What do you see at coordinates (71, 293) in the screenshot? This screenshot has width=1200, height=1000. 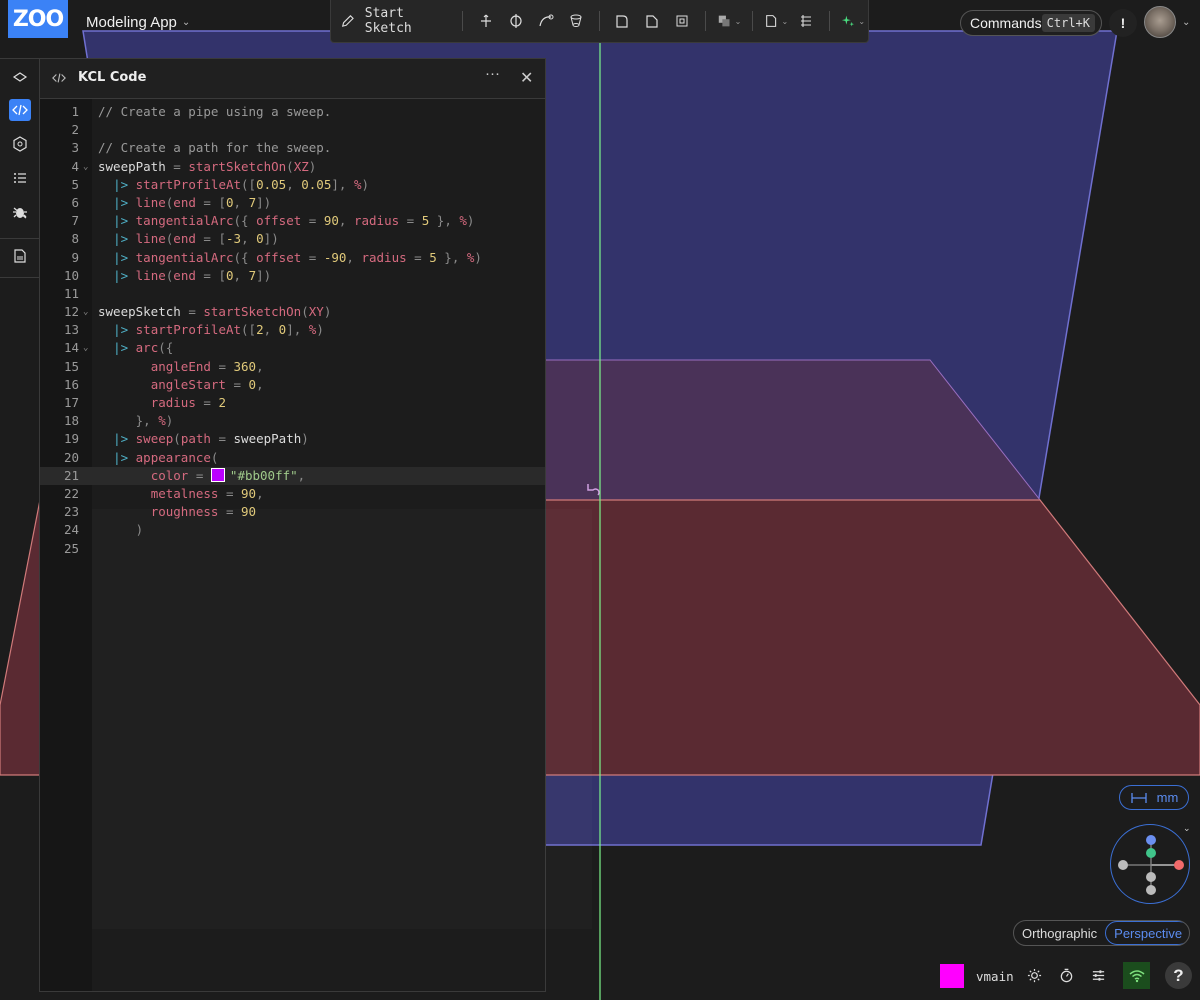 I see `line-number: 11` at bounding box center [71, 293].